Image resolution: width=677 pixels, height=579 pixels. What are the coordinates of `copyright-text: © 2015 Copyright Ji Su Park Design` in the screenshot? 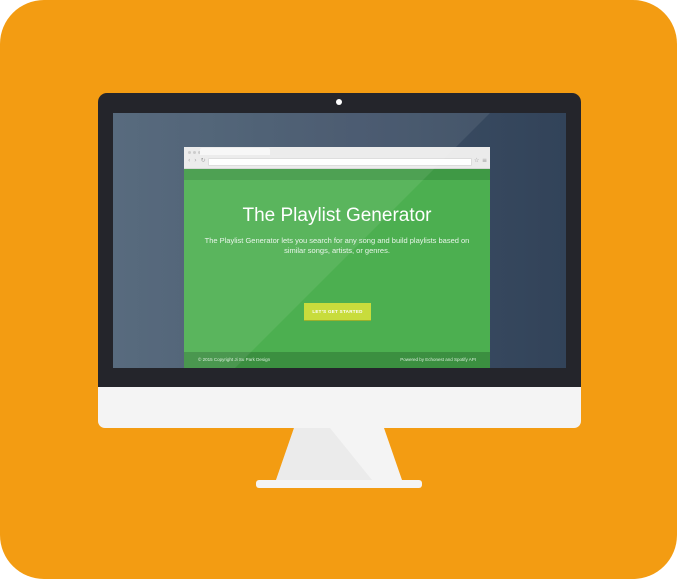 It's located at (234, 359).